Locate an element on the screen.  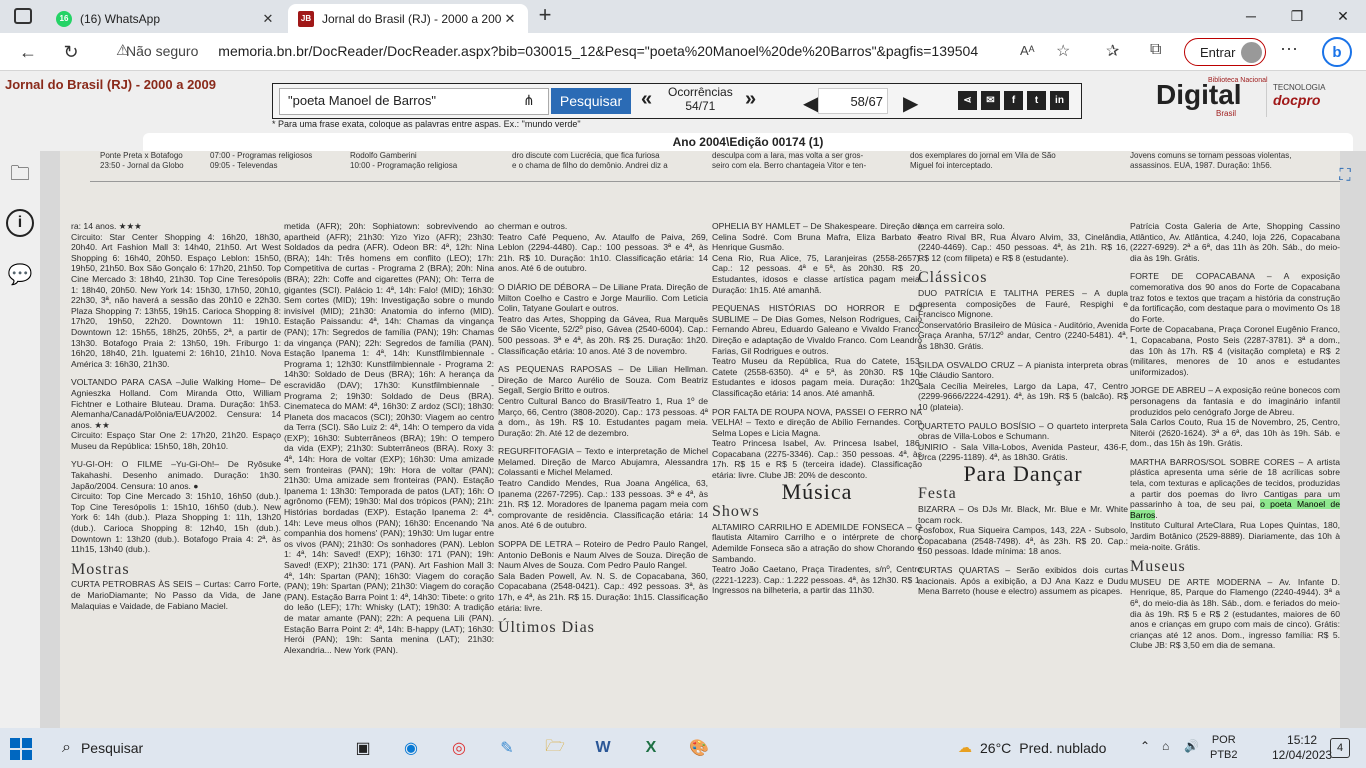
excel-icon: X is located at coordinates (651, 748).